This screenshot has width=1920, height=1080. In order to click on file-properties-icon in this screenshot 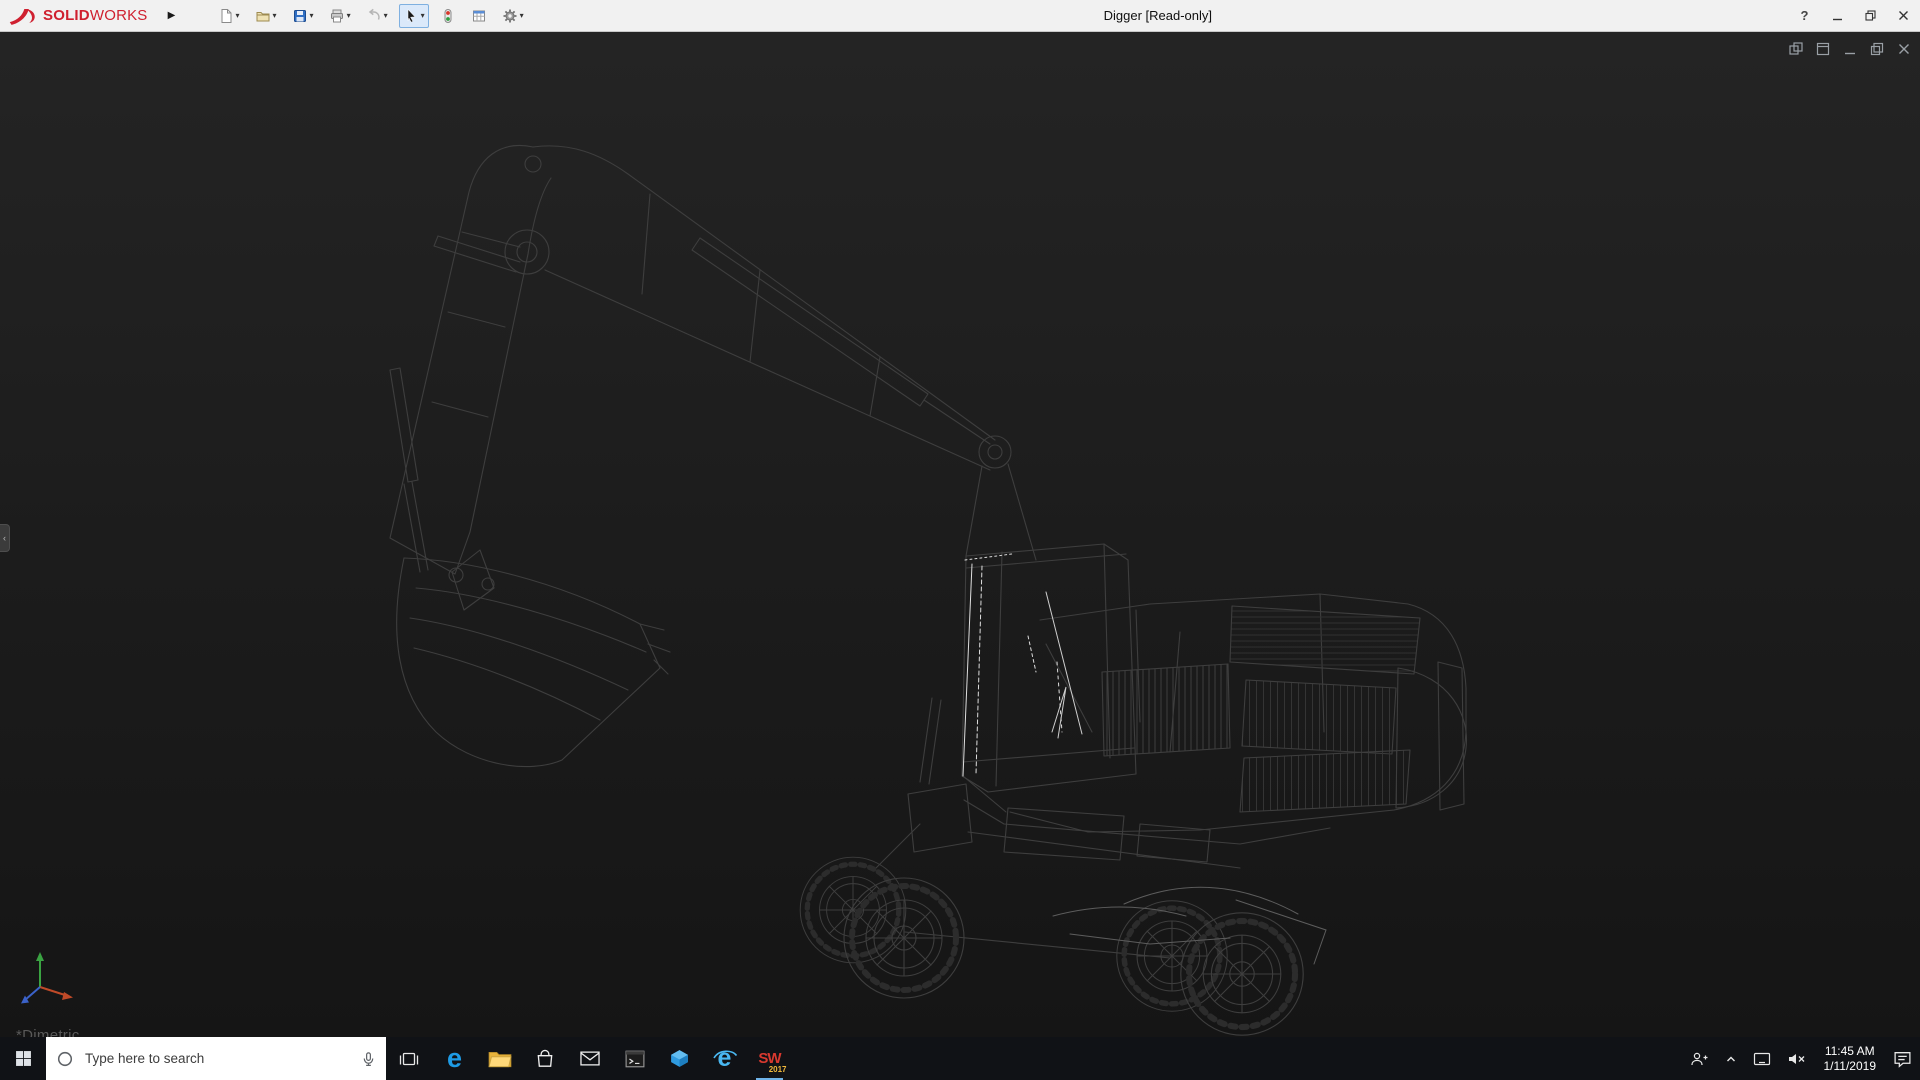, I will do `click(478, 15)`.